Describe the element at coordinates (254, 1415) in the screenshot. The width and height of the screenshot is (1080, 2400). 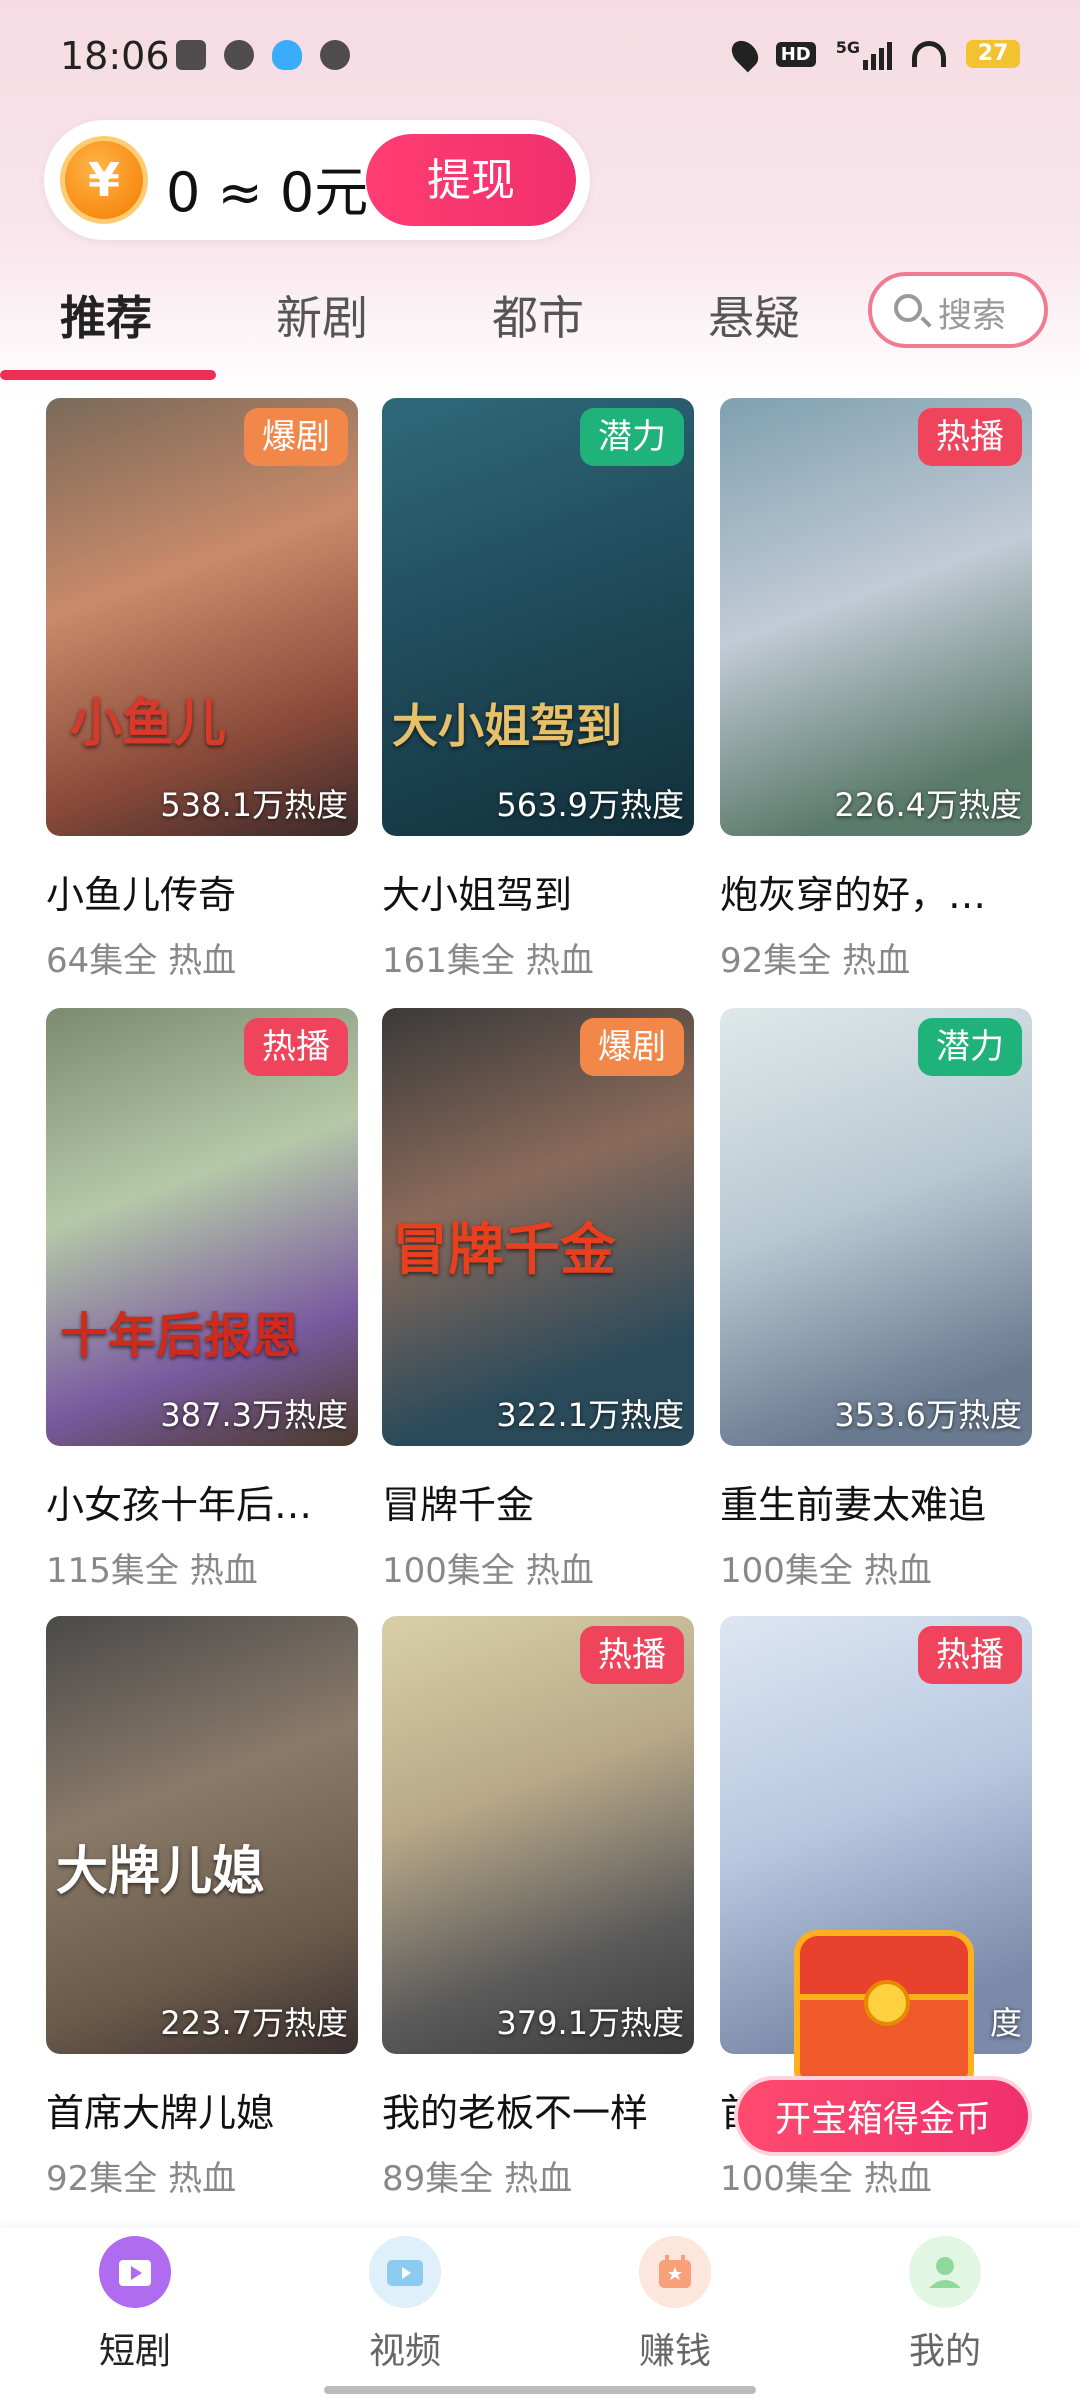
I see `heat-count: 387.3万热度` at that location.